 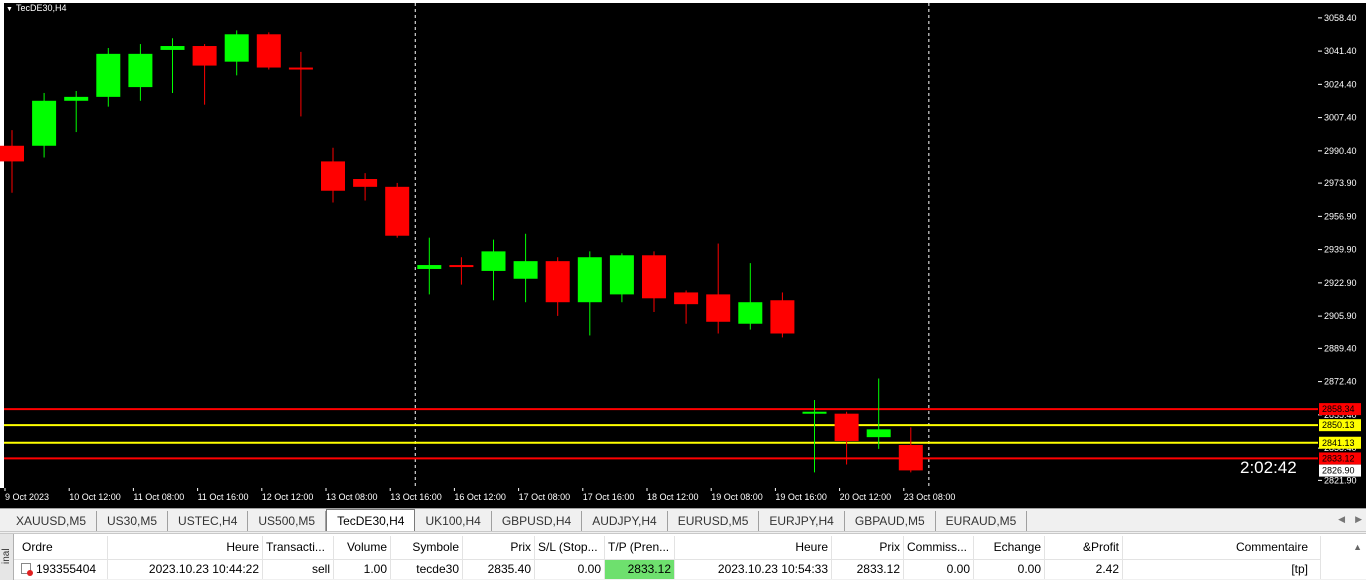 What do you see at coordinates (868, 548) in the screenshot?
I see `col-prix-close: Prix` at bounding box center [868, 548].